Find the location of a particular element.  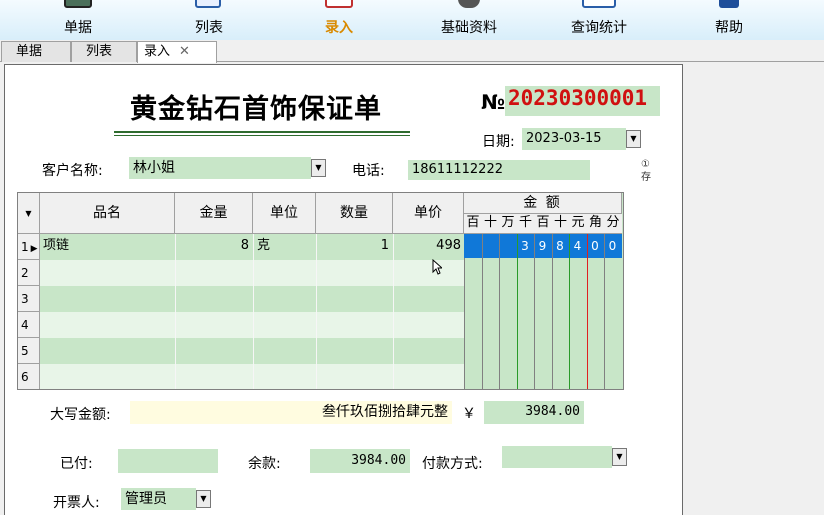

header-price: 单价 is located at coordinates (428, 213).